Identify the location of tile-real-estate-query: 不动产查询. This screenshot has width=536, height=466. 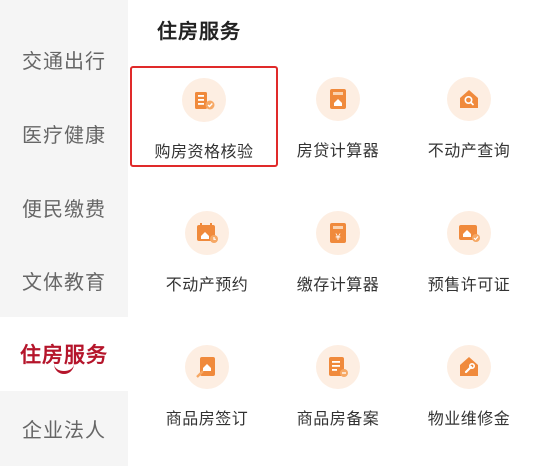
(466, 117).